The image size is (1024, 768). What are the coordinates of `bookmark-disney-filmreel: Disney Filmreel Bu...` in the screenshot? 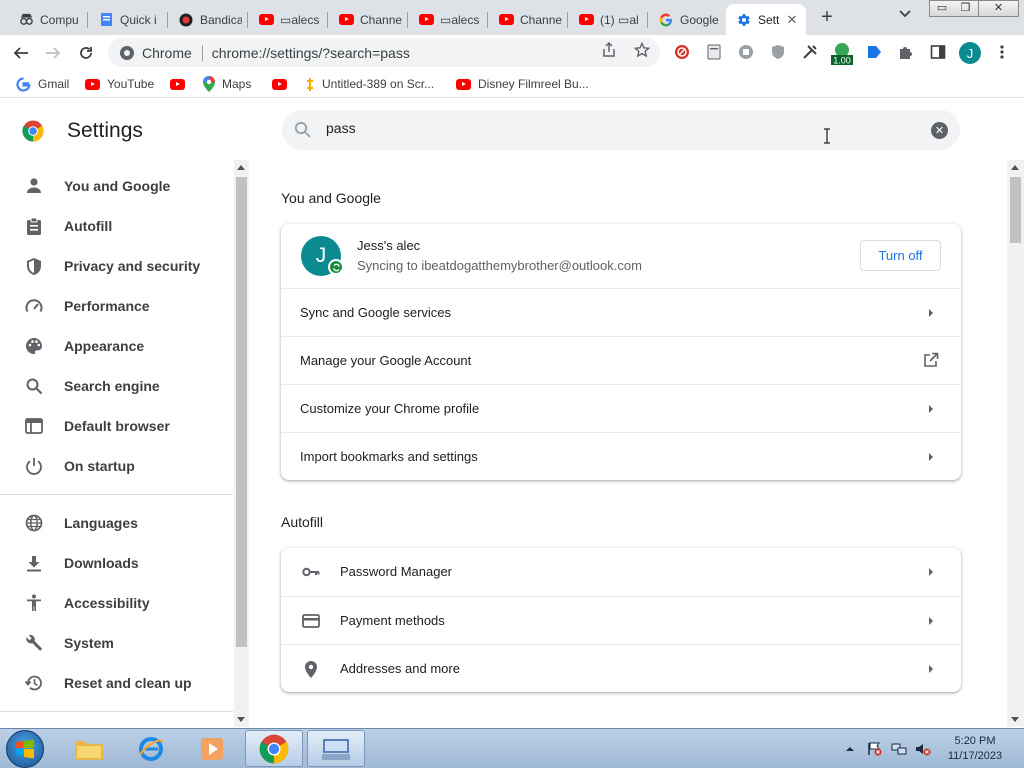 It's located at (522, 84).